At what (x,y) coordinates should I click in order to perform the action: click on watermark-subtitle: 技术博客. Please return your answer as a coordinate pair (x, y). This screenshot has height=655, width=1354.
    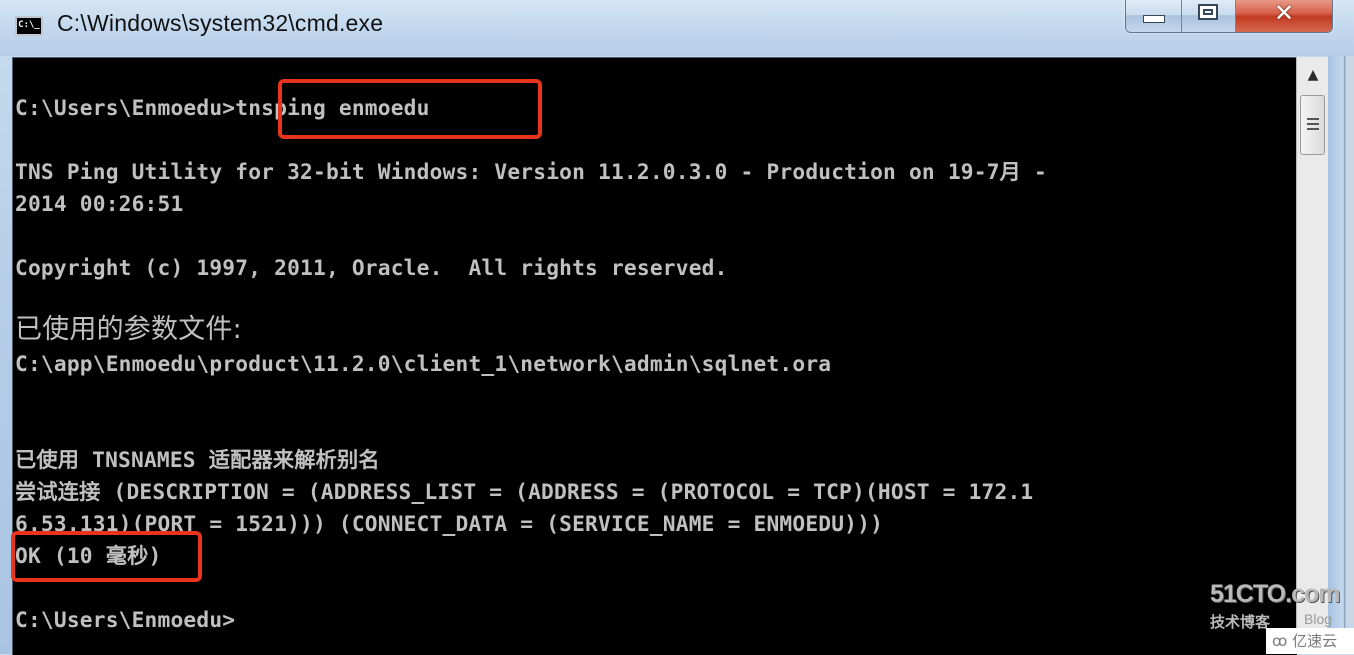
    Looking at the image, I should click on (1240, 622).